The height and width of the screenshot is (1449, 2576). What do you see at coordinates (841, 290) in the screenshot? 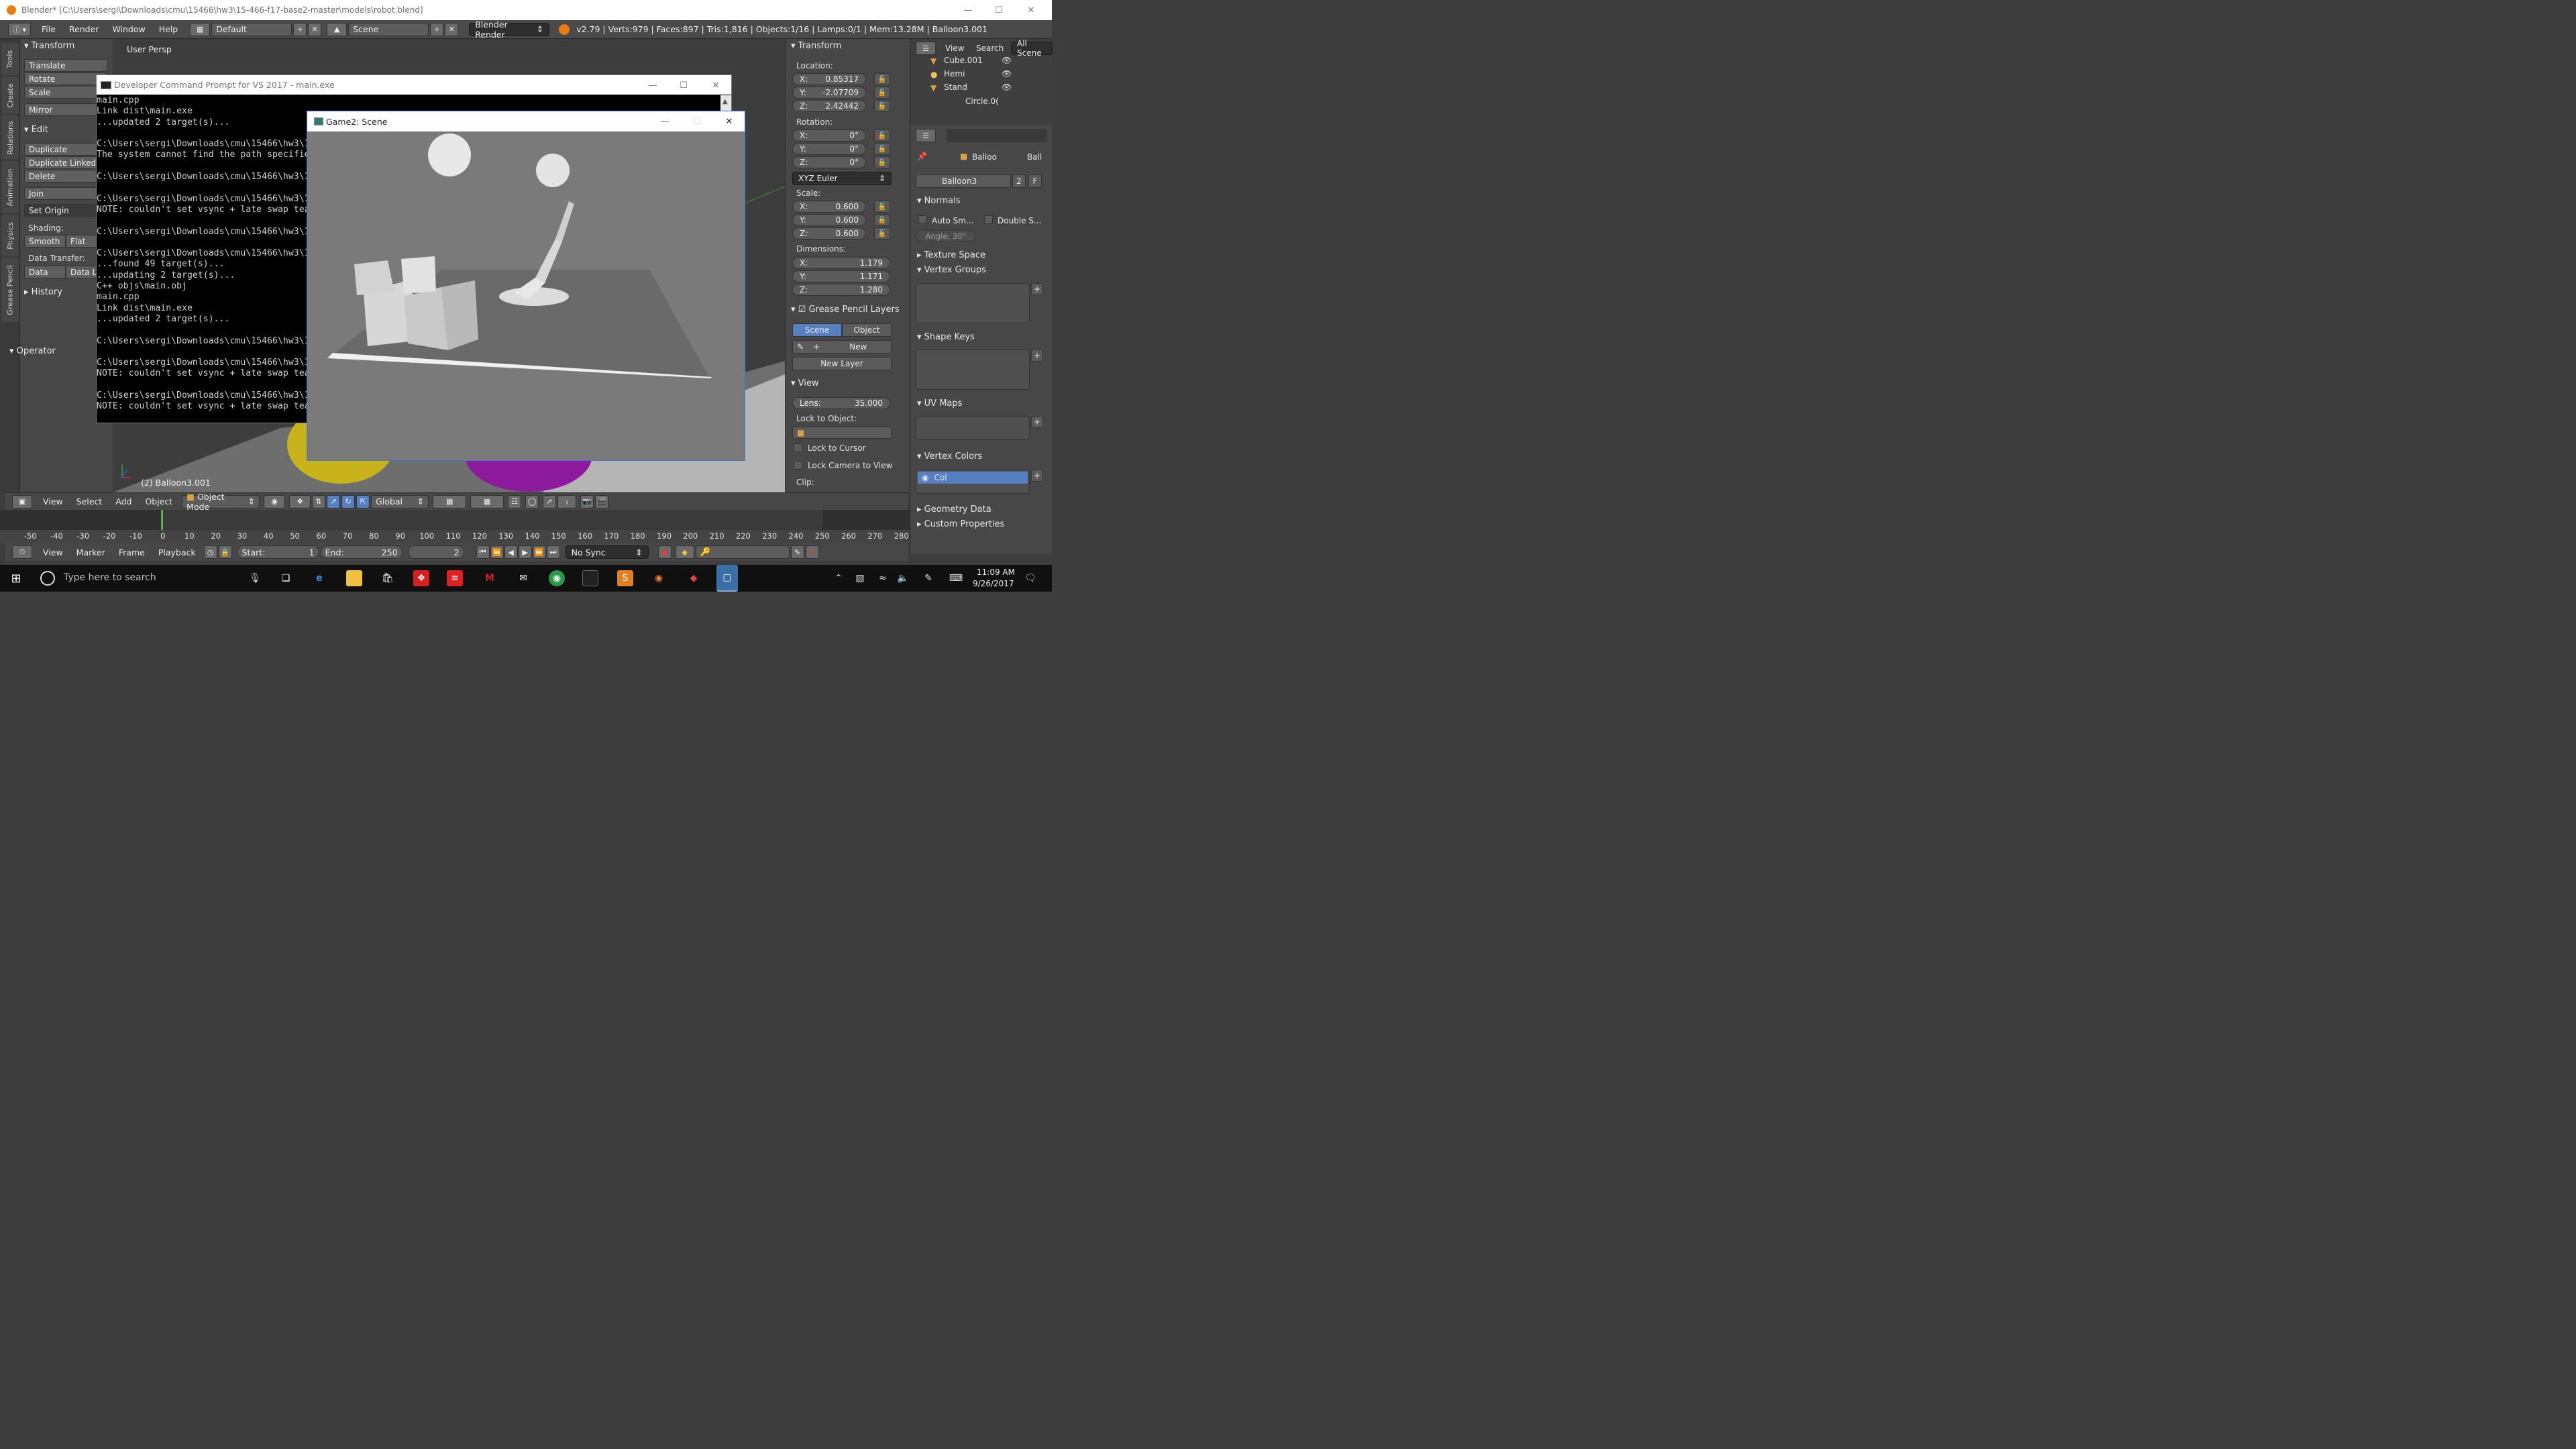
I see `dimension-z-field: Z: 1.280` at bounding box center [841, 290].